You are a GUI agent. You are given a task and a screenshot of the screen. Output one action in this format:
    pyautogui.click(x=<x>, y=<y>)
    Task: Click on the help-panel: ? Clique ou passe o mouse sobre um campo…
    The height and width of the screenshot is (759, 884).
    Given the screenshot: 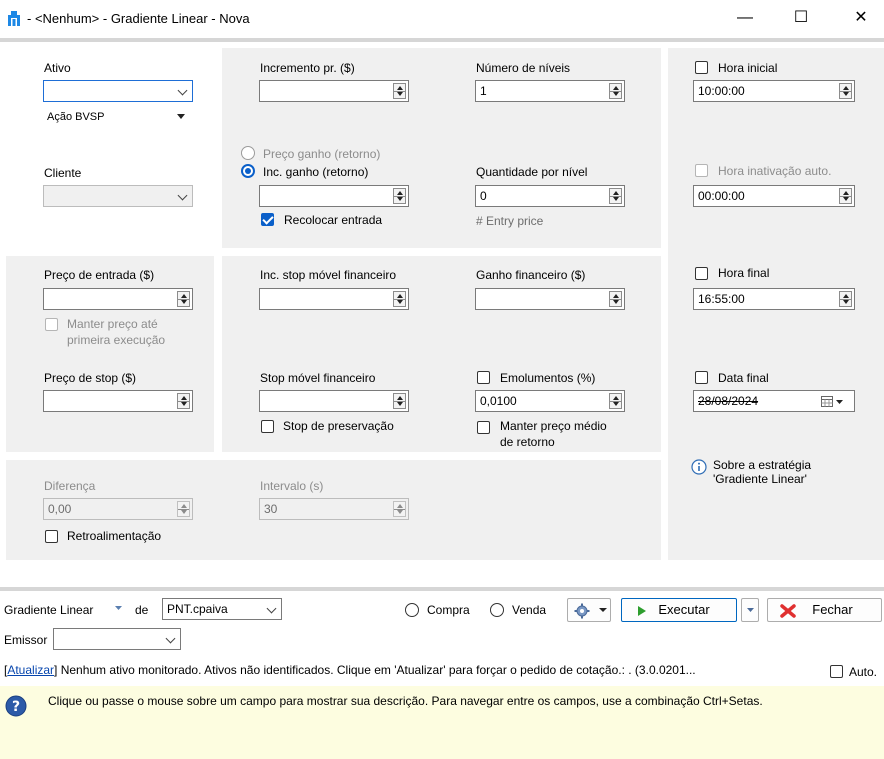 What is the action you would take?
    pyautogui.click(x=442, y=722)
    